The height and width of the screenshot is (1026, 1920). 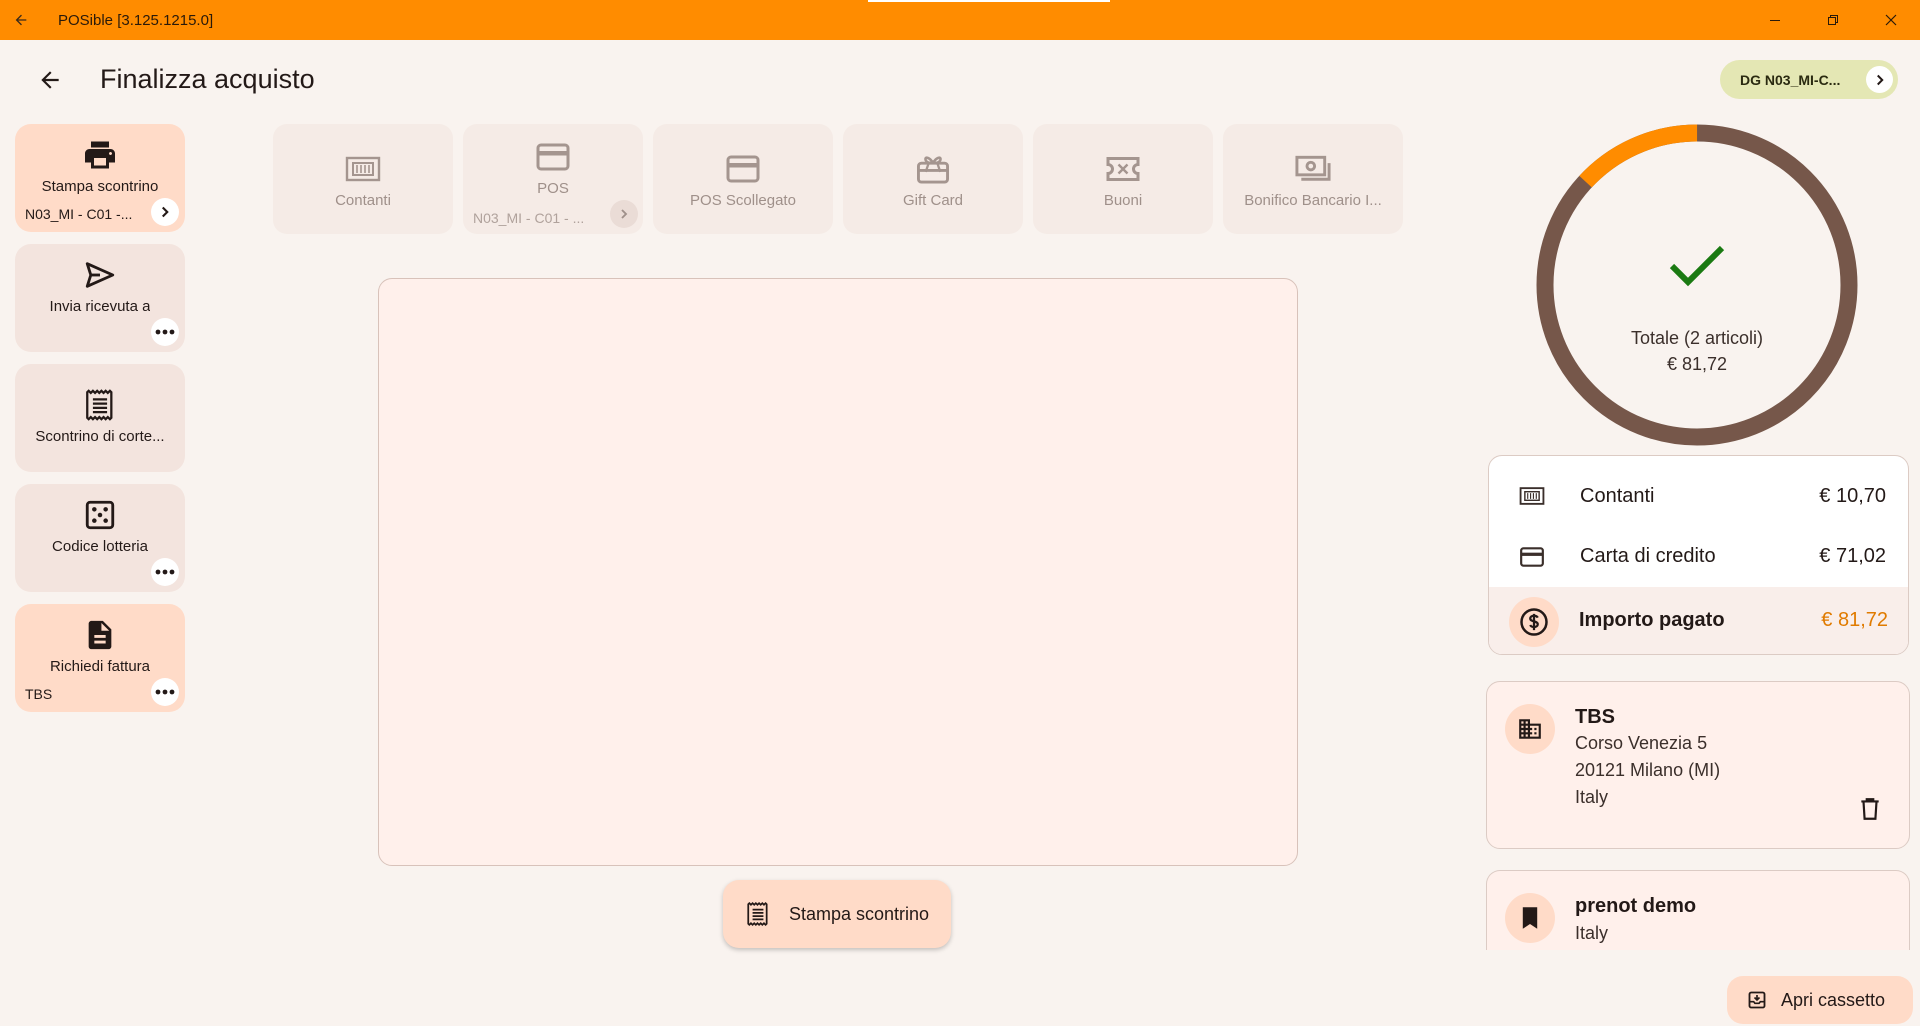 What do you see at coordinates (100, 186) in the screenshot?
I see `action-label: Stampa scontrino` at bounding box center [100, 186].